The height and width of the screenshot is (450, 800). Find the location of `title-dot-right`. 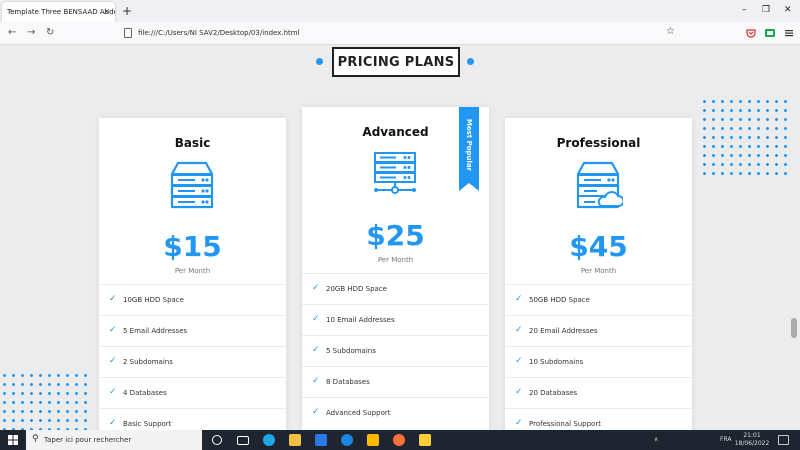

title-dot-right is located at coordinates (470, 61).